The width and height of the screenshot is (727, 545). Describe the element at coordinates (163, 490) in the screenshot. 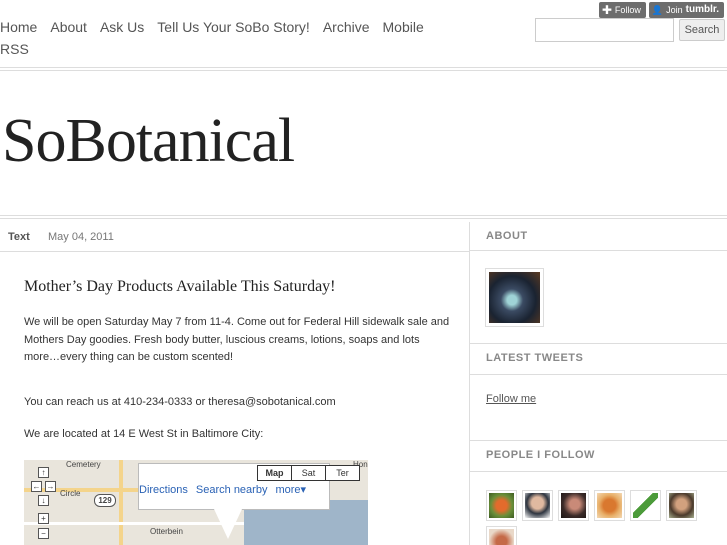

I see `map-directions-link: Directions` at that location.